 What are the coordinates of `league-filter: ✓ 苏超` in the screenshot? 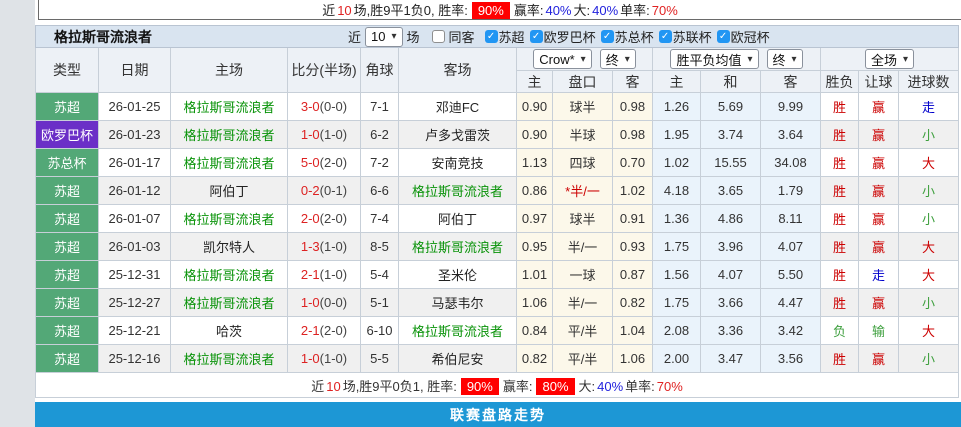 It's located at (504, 36).